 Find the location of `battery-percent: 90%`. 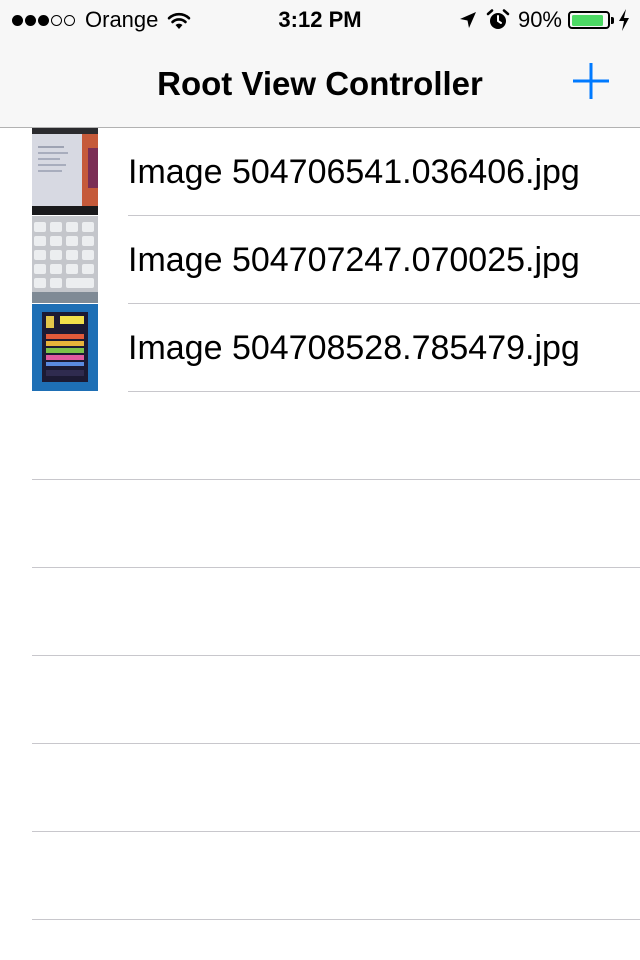

battery-percent: 90% is located at coordinates (539, 19).